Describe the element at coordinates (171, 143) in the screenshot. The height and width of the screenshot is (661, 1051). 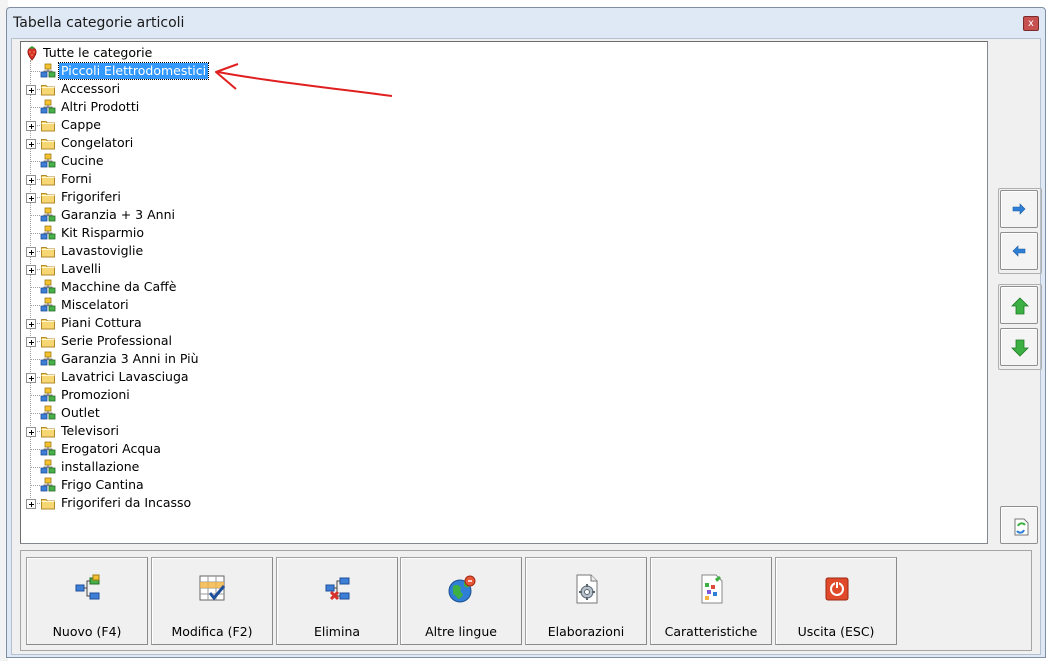
I see `tree-folder-item: Congelatori` at that location.